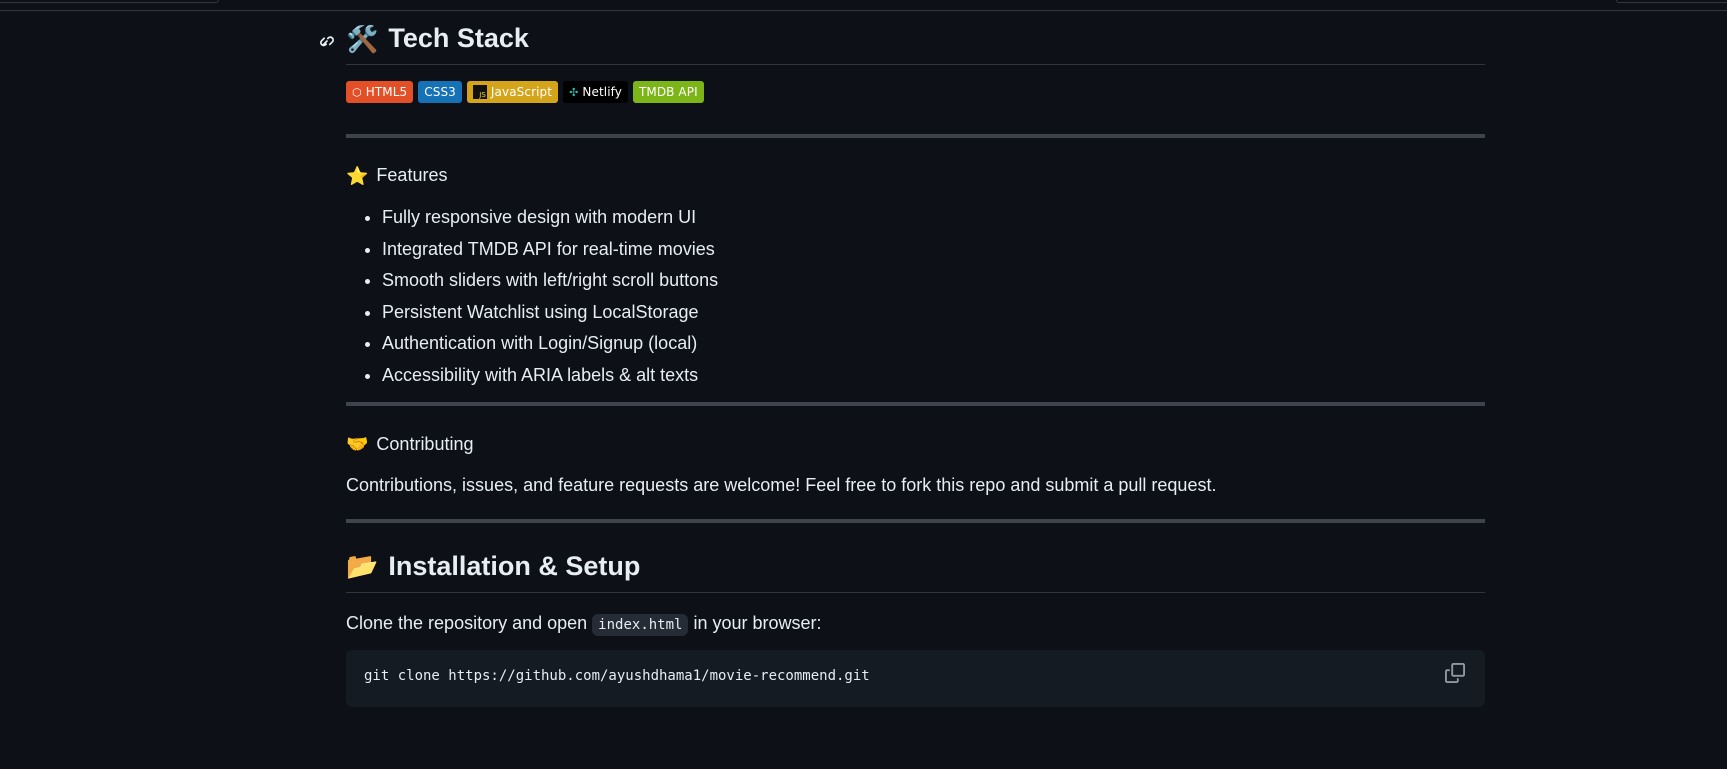  What do you see at coordinates (458, 38) in the screenshot?
I see `tech-stack-title: Tech Stack` at bounding box center [458, 38].